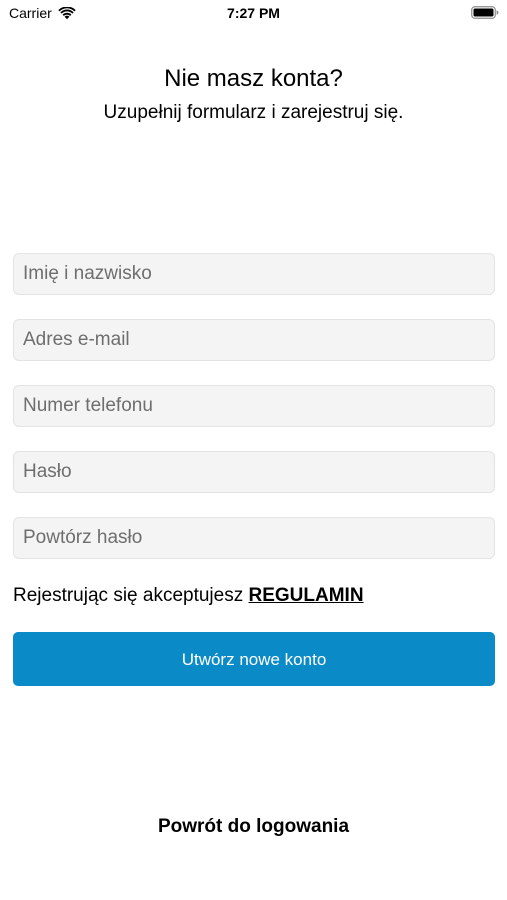  I want to click on create-account-button: Utwórz nowe konto, so click(254, 659).